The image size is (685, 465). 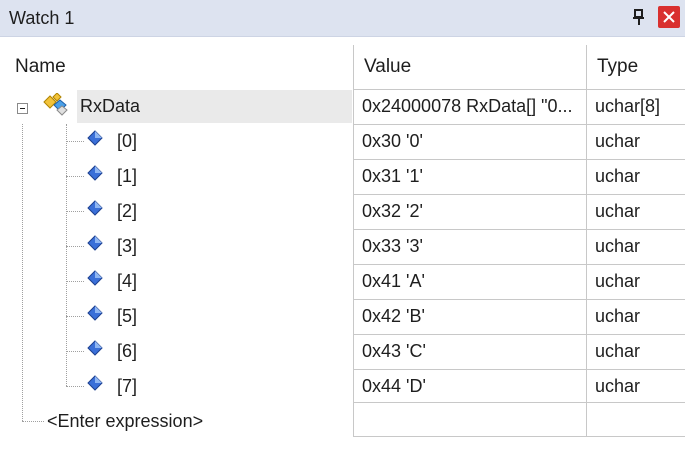 I want to click on column-header-name: Name, so click(x=40, y=67).